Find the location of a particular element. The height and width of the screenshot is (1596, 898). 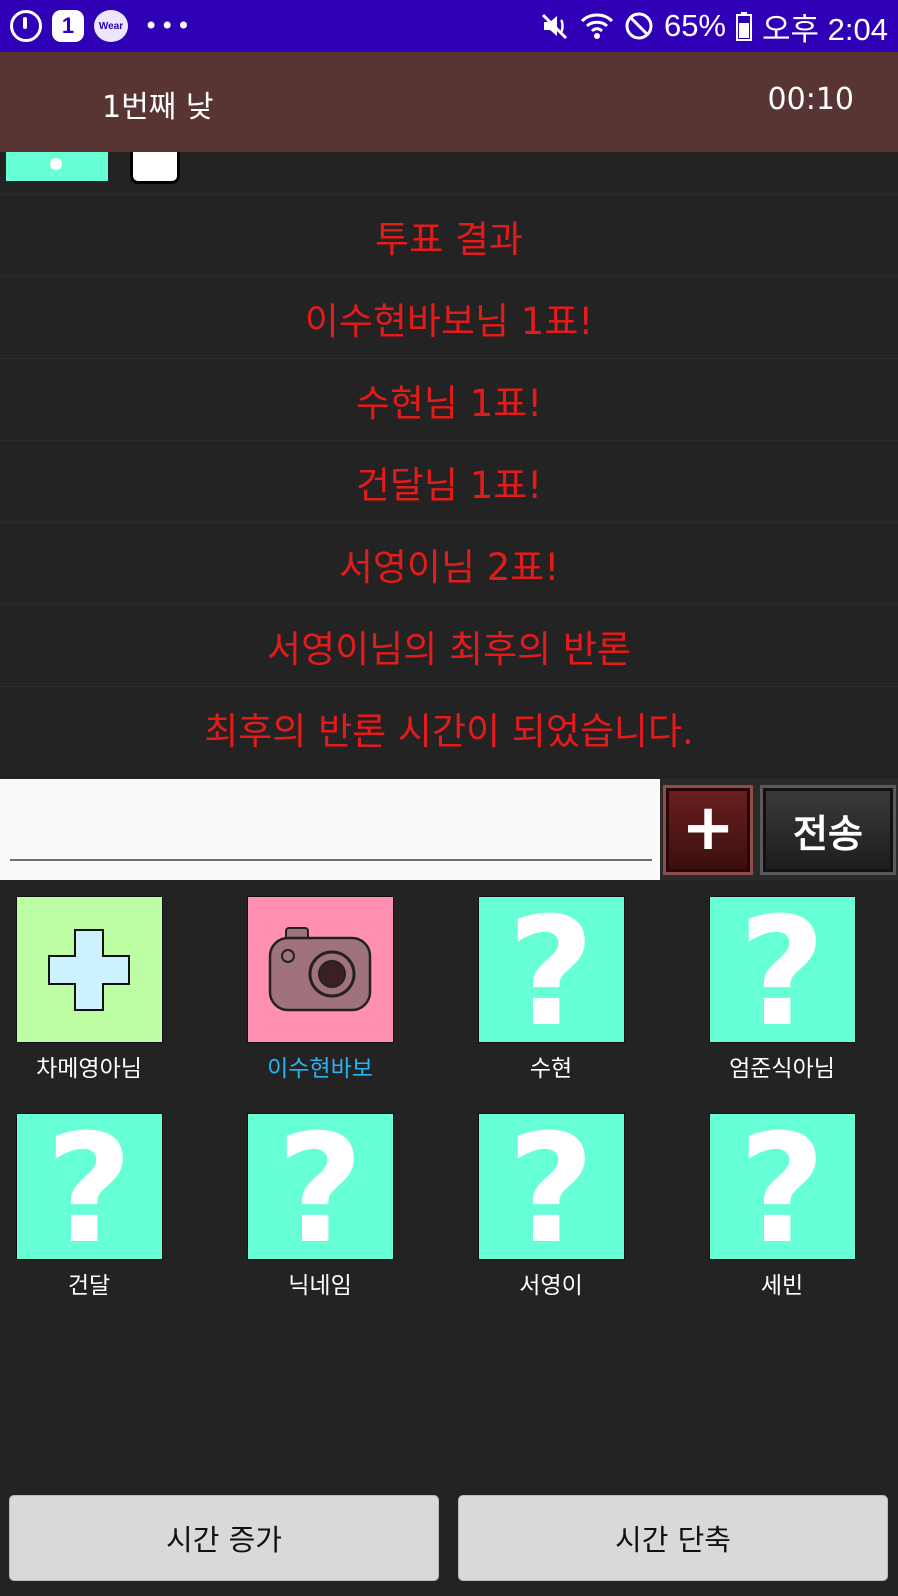

player-name: 이수현바보 is located at coordinates (320, 1069).